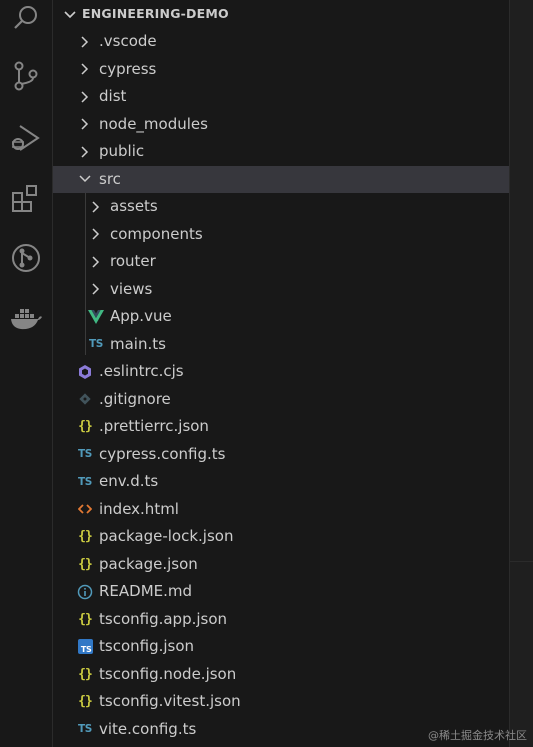 This screenshot has width=533, height=747. What do you see at coordinates (281, 261) in the screenshot?
I see `folder-router: router` at bounding box center [281, 261].